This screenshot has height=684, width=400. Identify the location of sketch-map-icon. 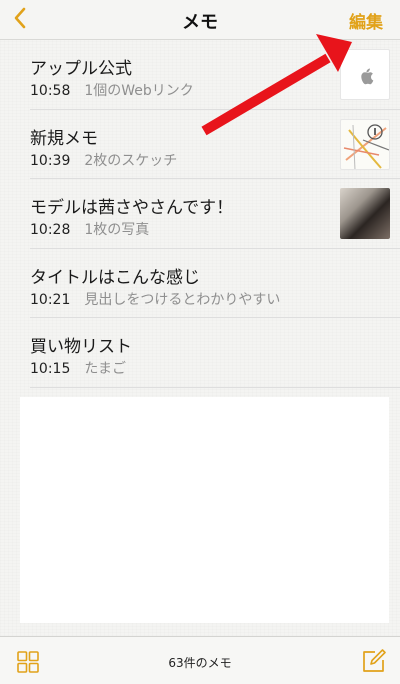
(366, 146).